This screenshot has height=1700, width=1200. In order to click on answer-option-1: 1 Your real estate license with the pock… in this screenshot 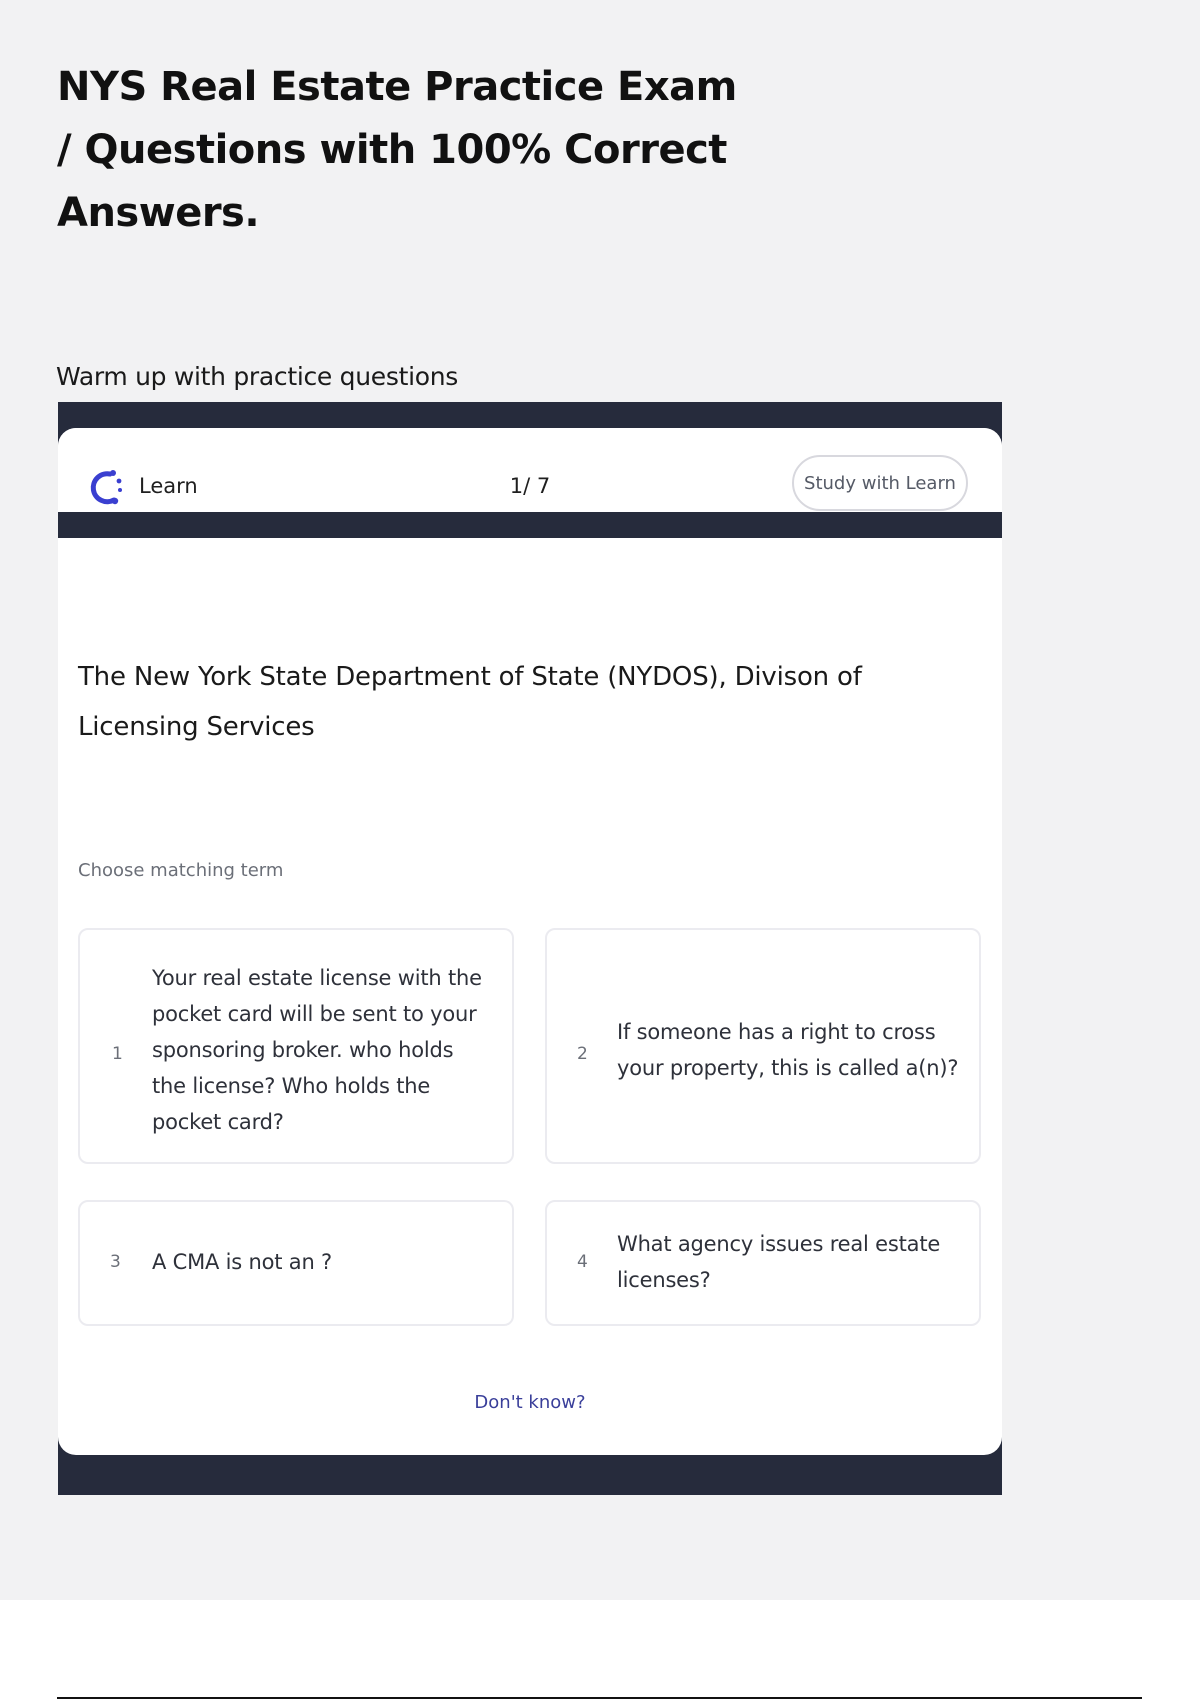, I will do `click(296, 1046)`.